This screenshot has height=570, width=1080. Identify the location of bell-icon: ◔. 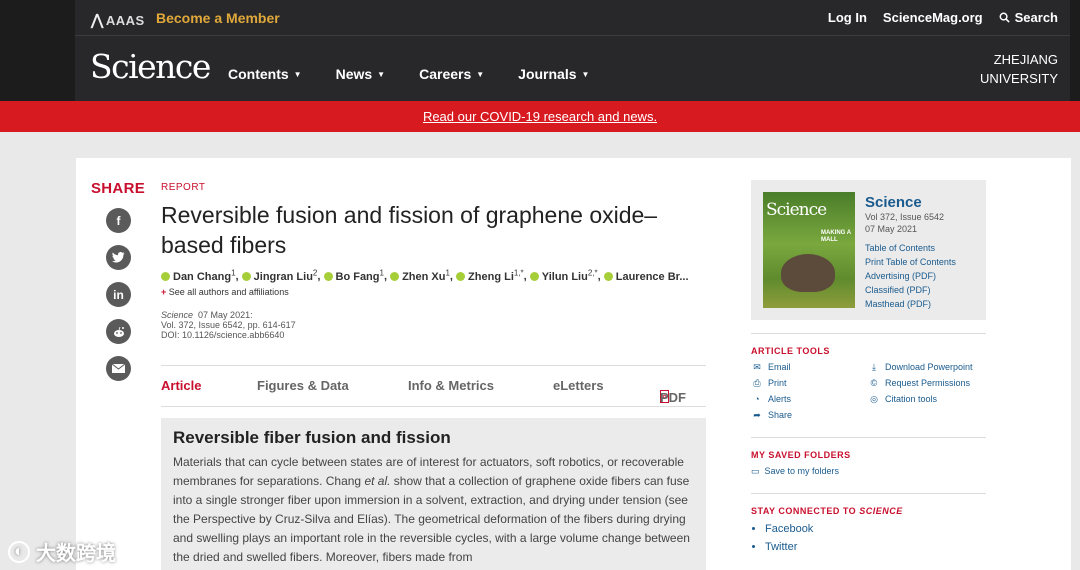
(757, 399).